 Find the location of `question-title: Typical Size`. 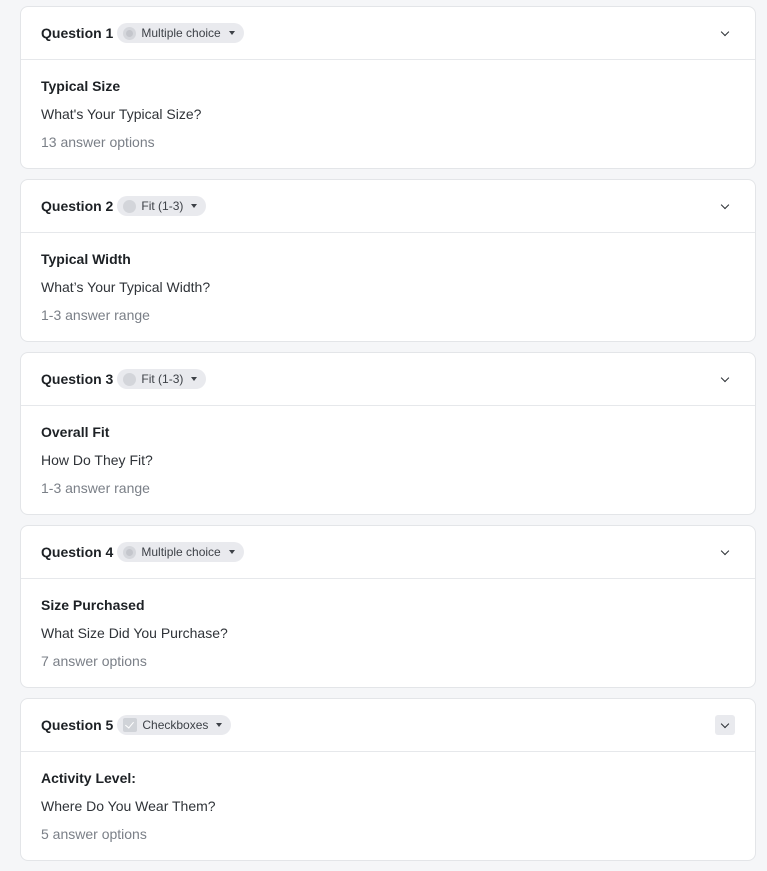

question-title: Typical Size is located at coordinates (81, 86).